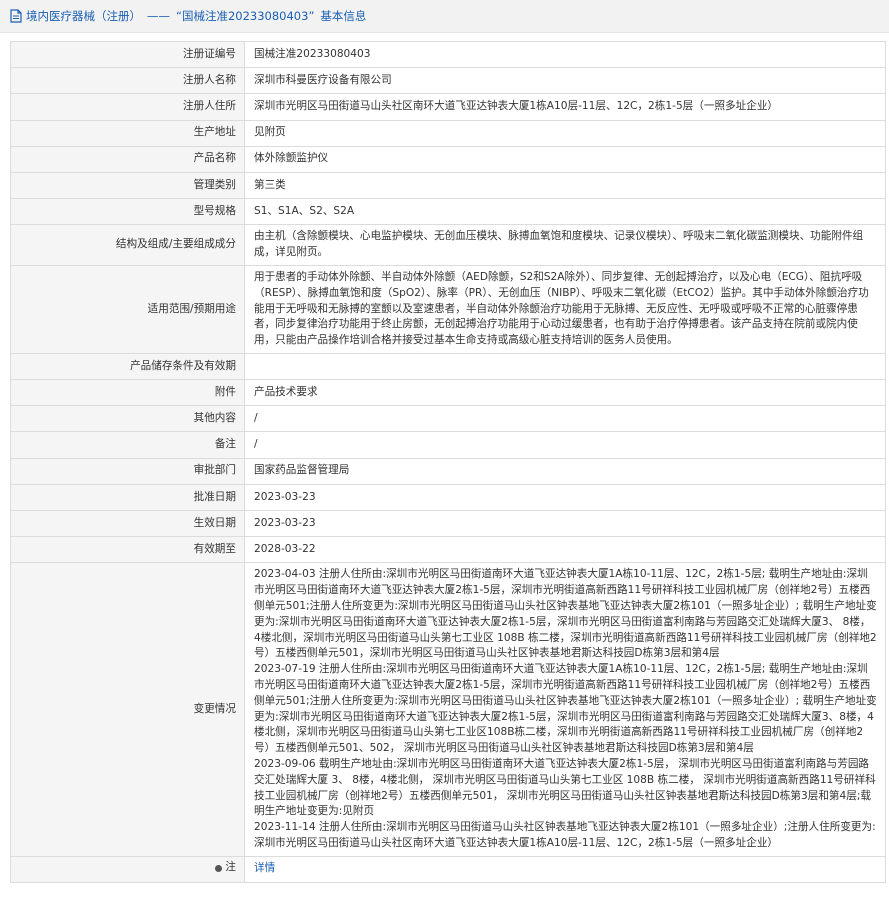  What do you see at coordinates (245, 16) in the screenshot?
I see `breadcrumb-title: “国械注准20233080403”` at bounding box center [245, 16].